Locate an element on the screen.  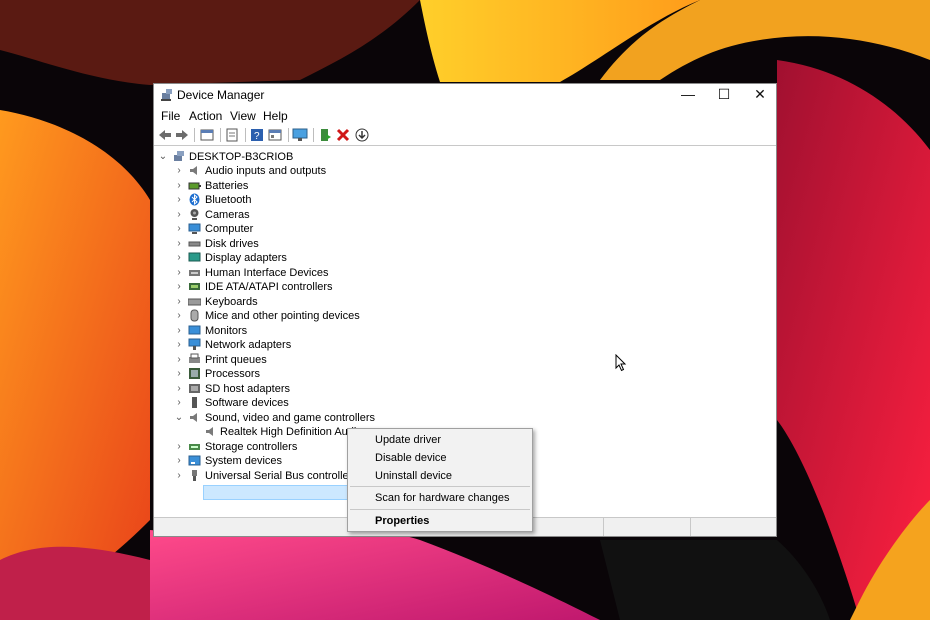
tree-item: › Audio inputs and outputs is located at coordinates (304, 171).